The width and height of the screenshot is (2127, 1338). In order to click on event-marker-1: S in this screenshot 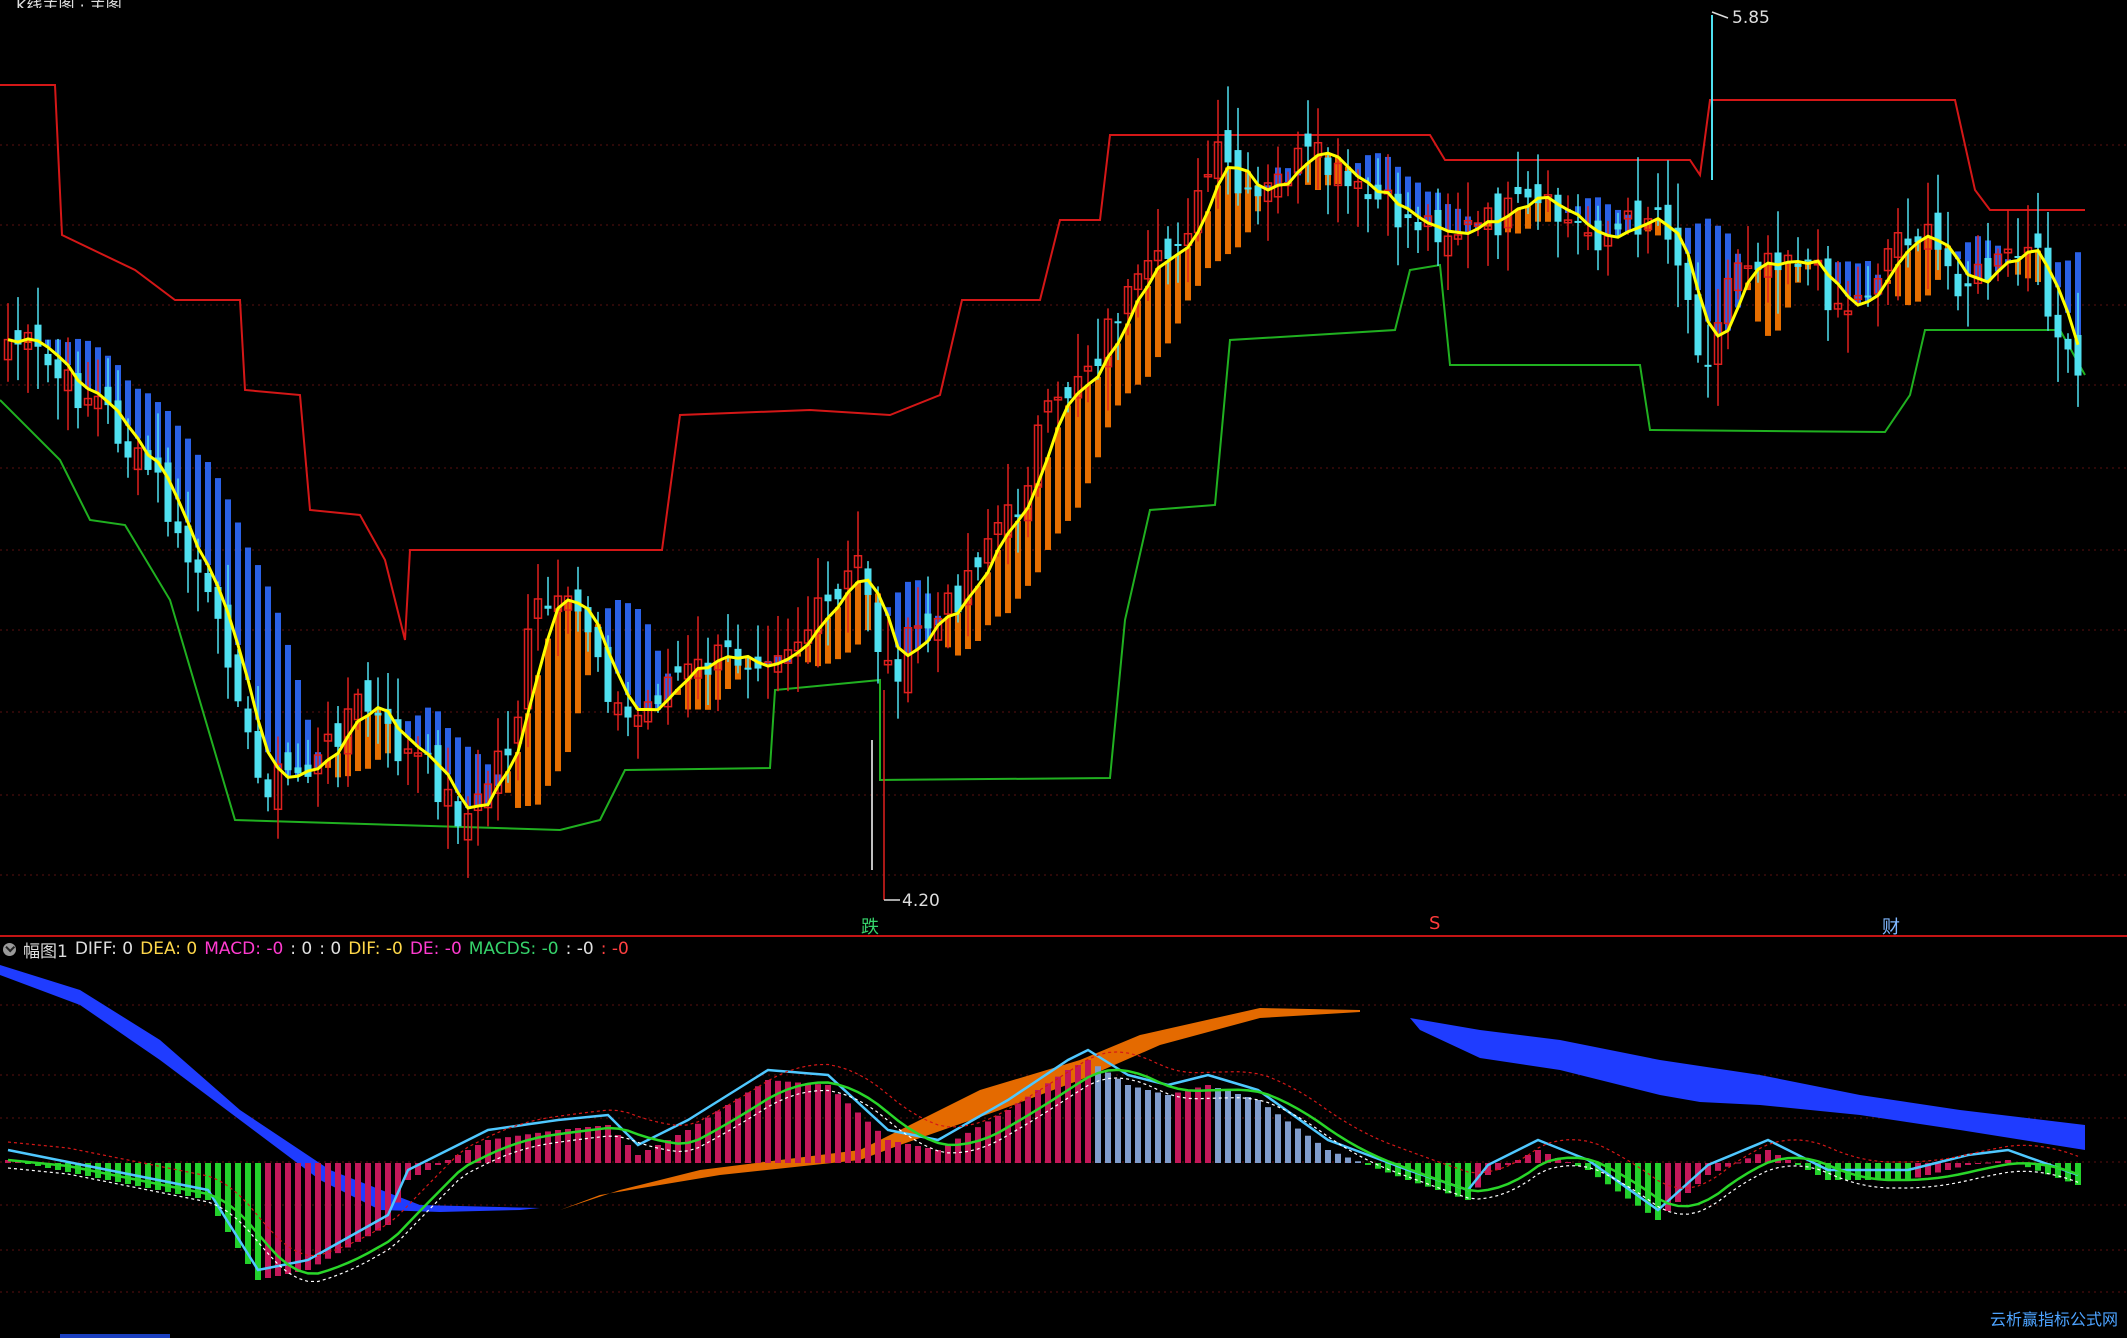, I will do `click(1435, 923)`.